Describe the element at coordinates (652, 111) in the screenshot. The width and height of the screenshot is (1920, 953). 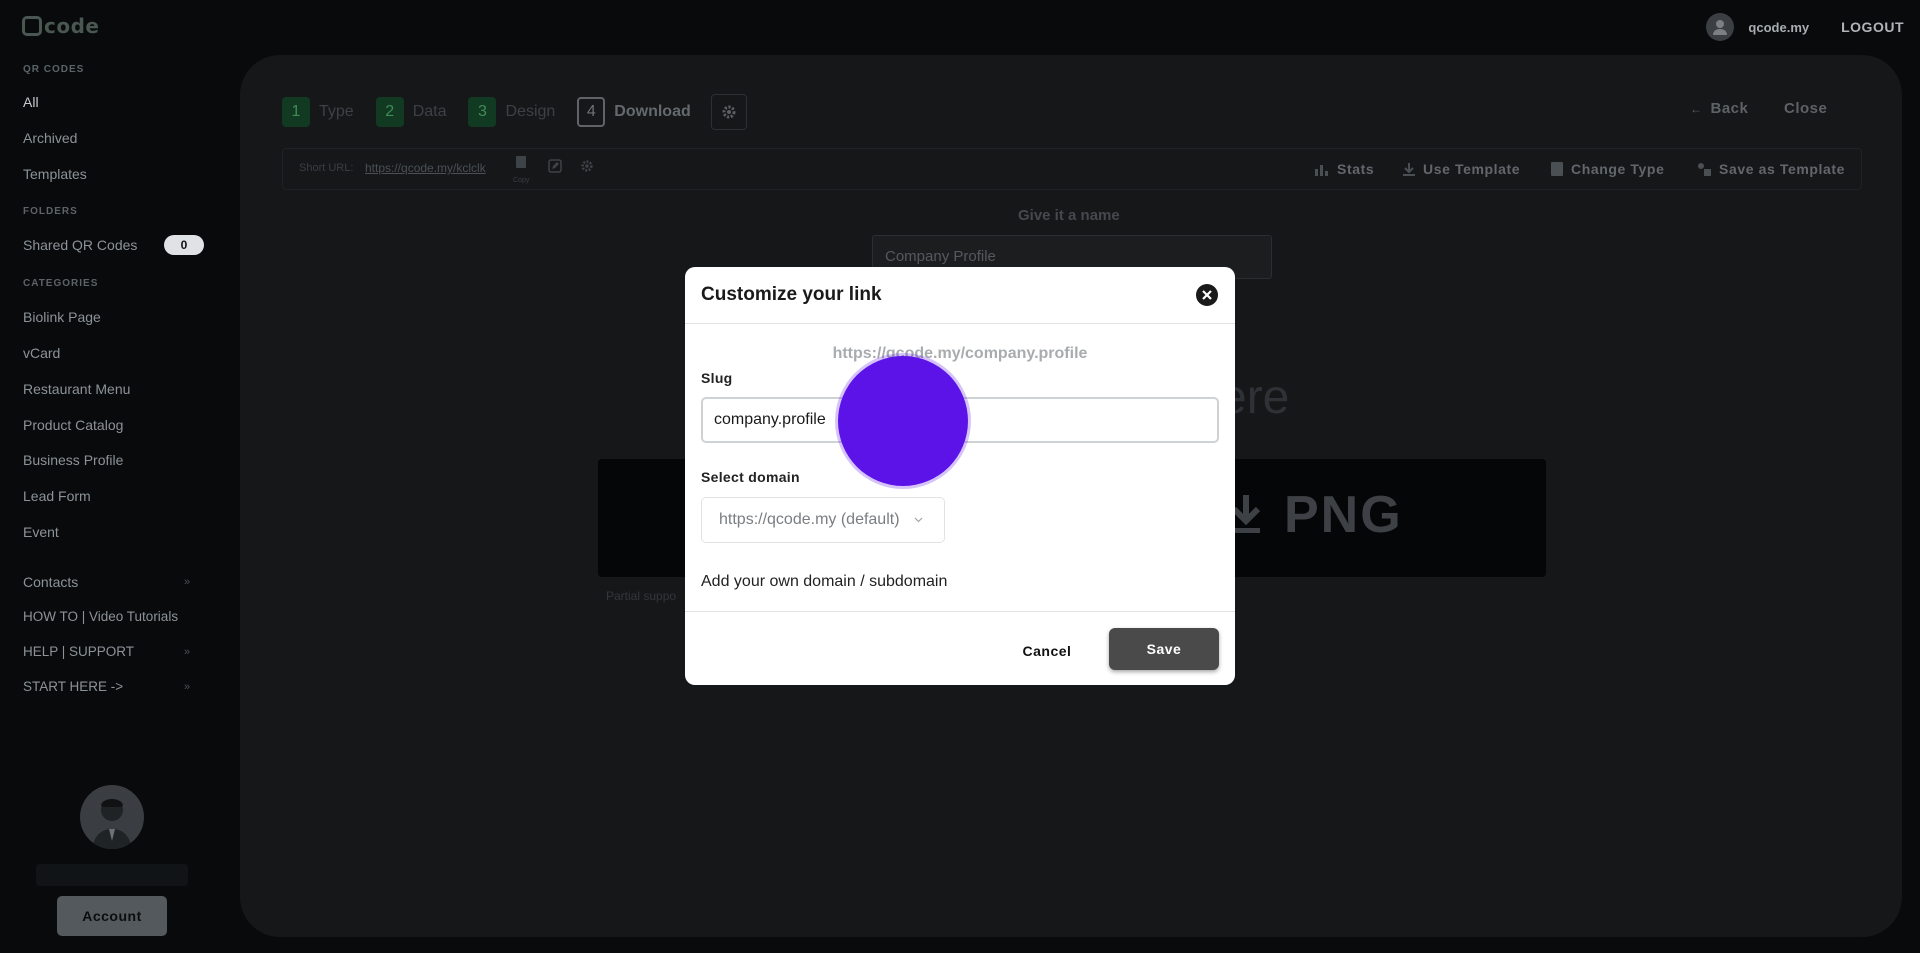
I see `step-label: Download` at that location.